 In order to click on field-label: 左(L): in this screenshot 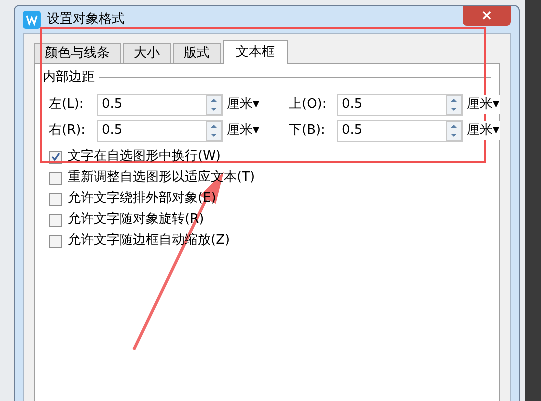, I will do `click(67, 105)`.